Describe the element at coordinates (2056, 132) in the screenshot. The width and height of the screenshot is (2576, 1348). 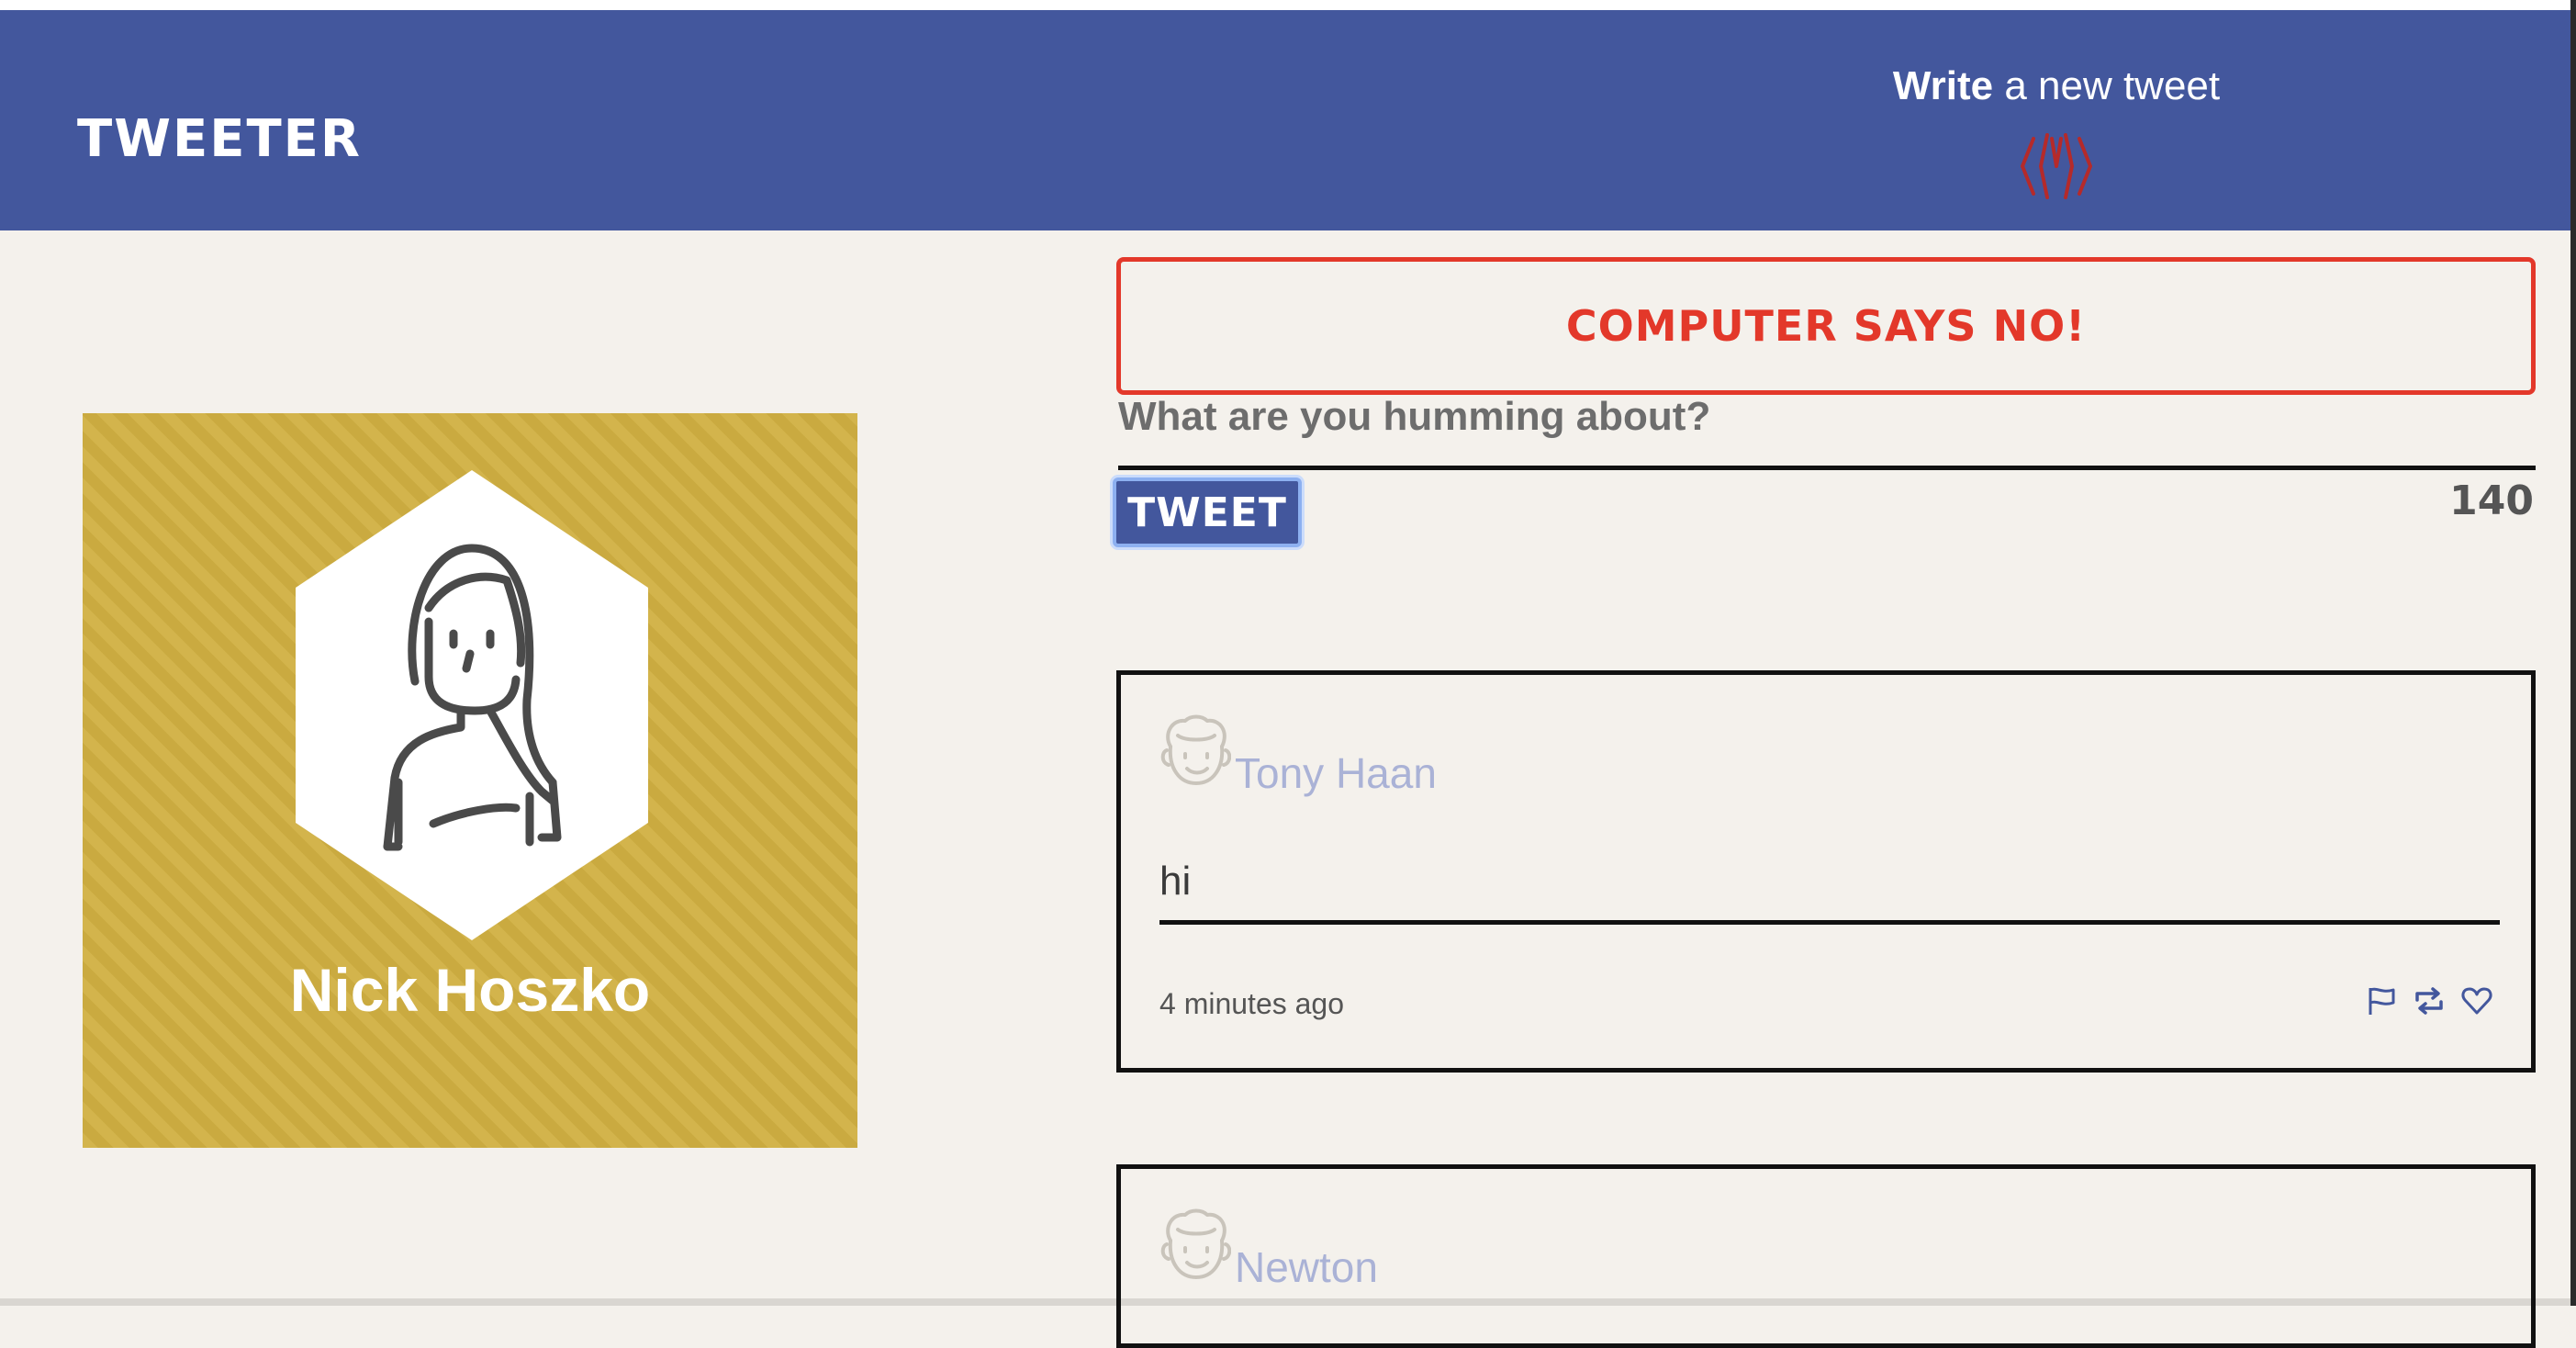
I see `compose-toggle-button: Write a new tweet` at that location.